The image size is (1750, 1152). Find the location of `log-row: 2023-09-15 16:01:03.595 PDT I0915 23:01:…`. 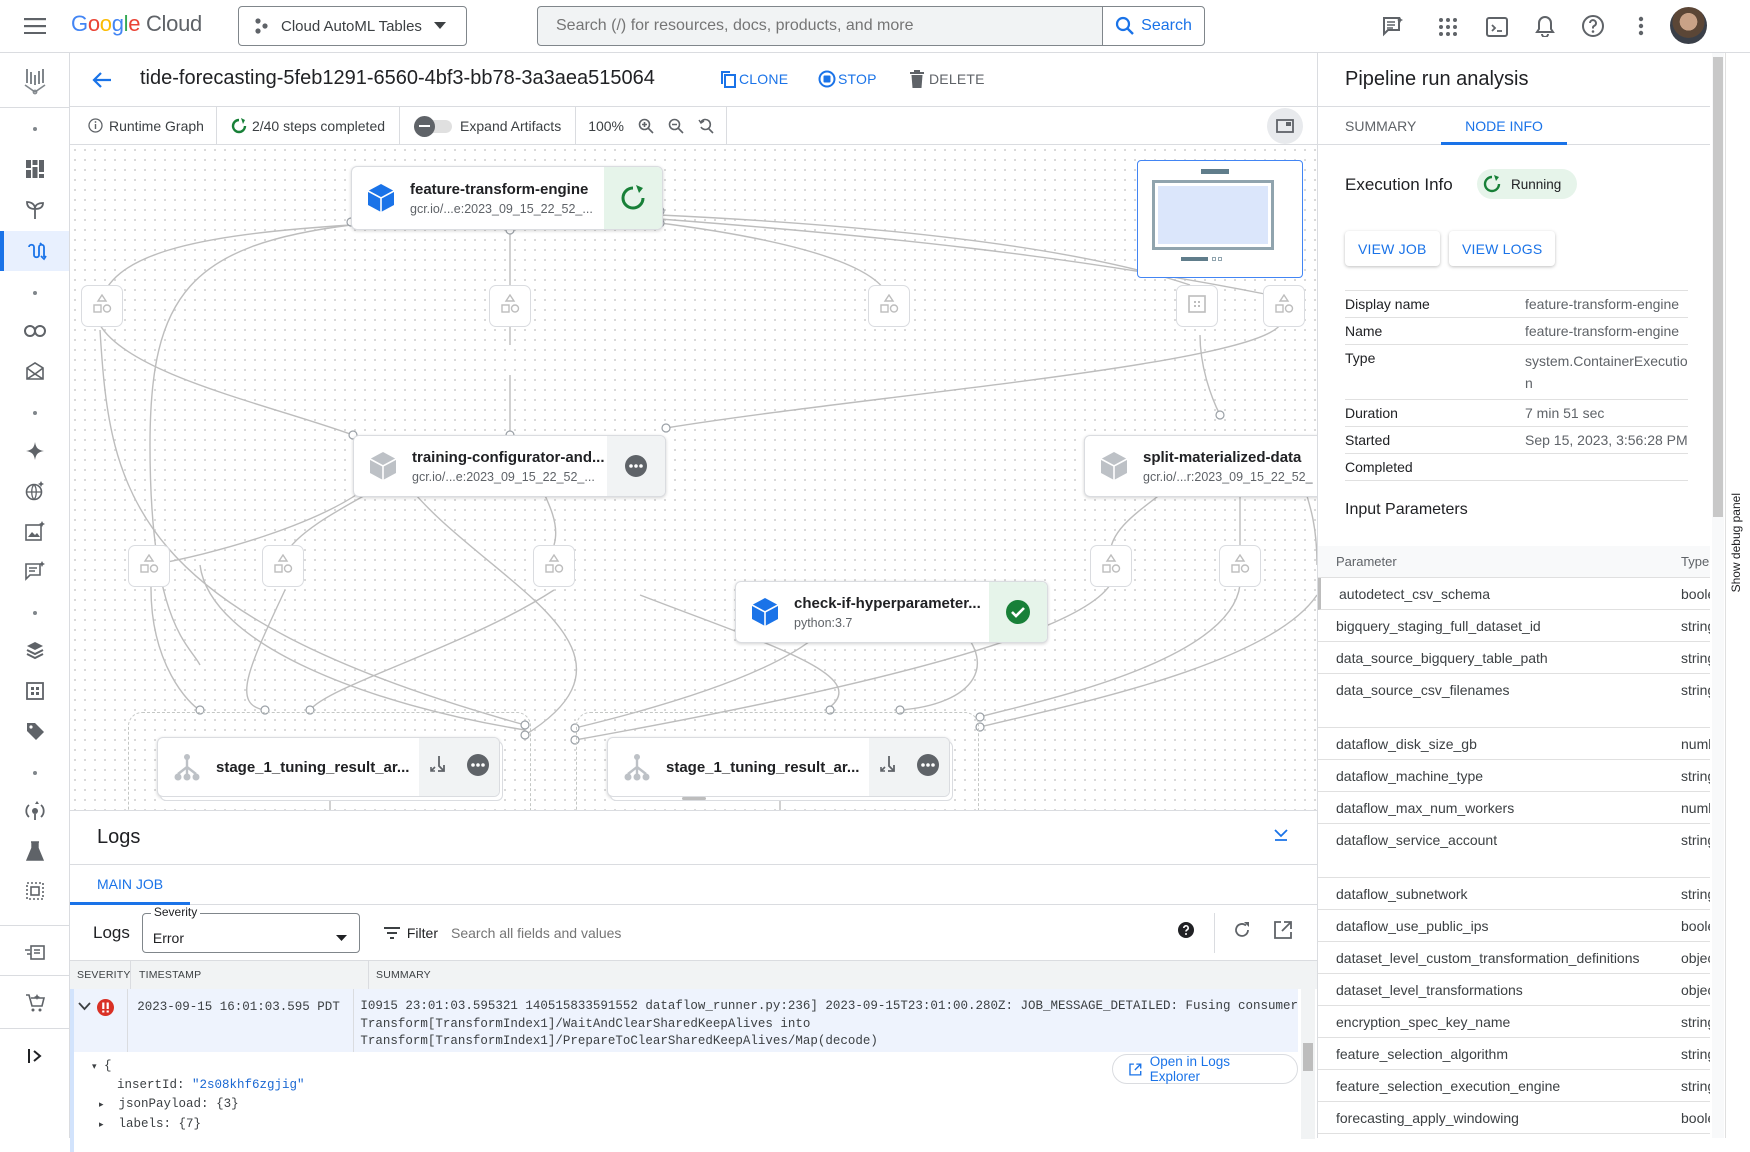

log-row: 2023-09-15 16:01:03.595 PDT I0915 23:01:… is located at coordinates (684, 1020).